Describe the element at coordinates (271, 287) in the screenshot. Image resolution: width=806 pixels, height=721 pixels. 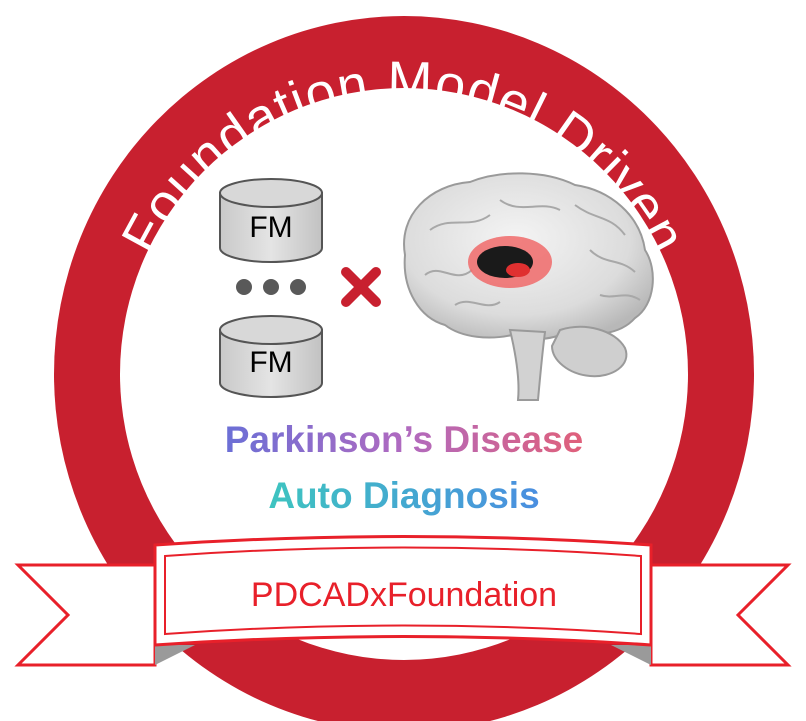
I see `ellipsis-icon` at that location.